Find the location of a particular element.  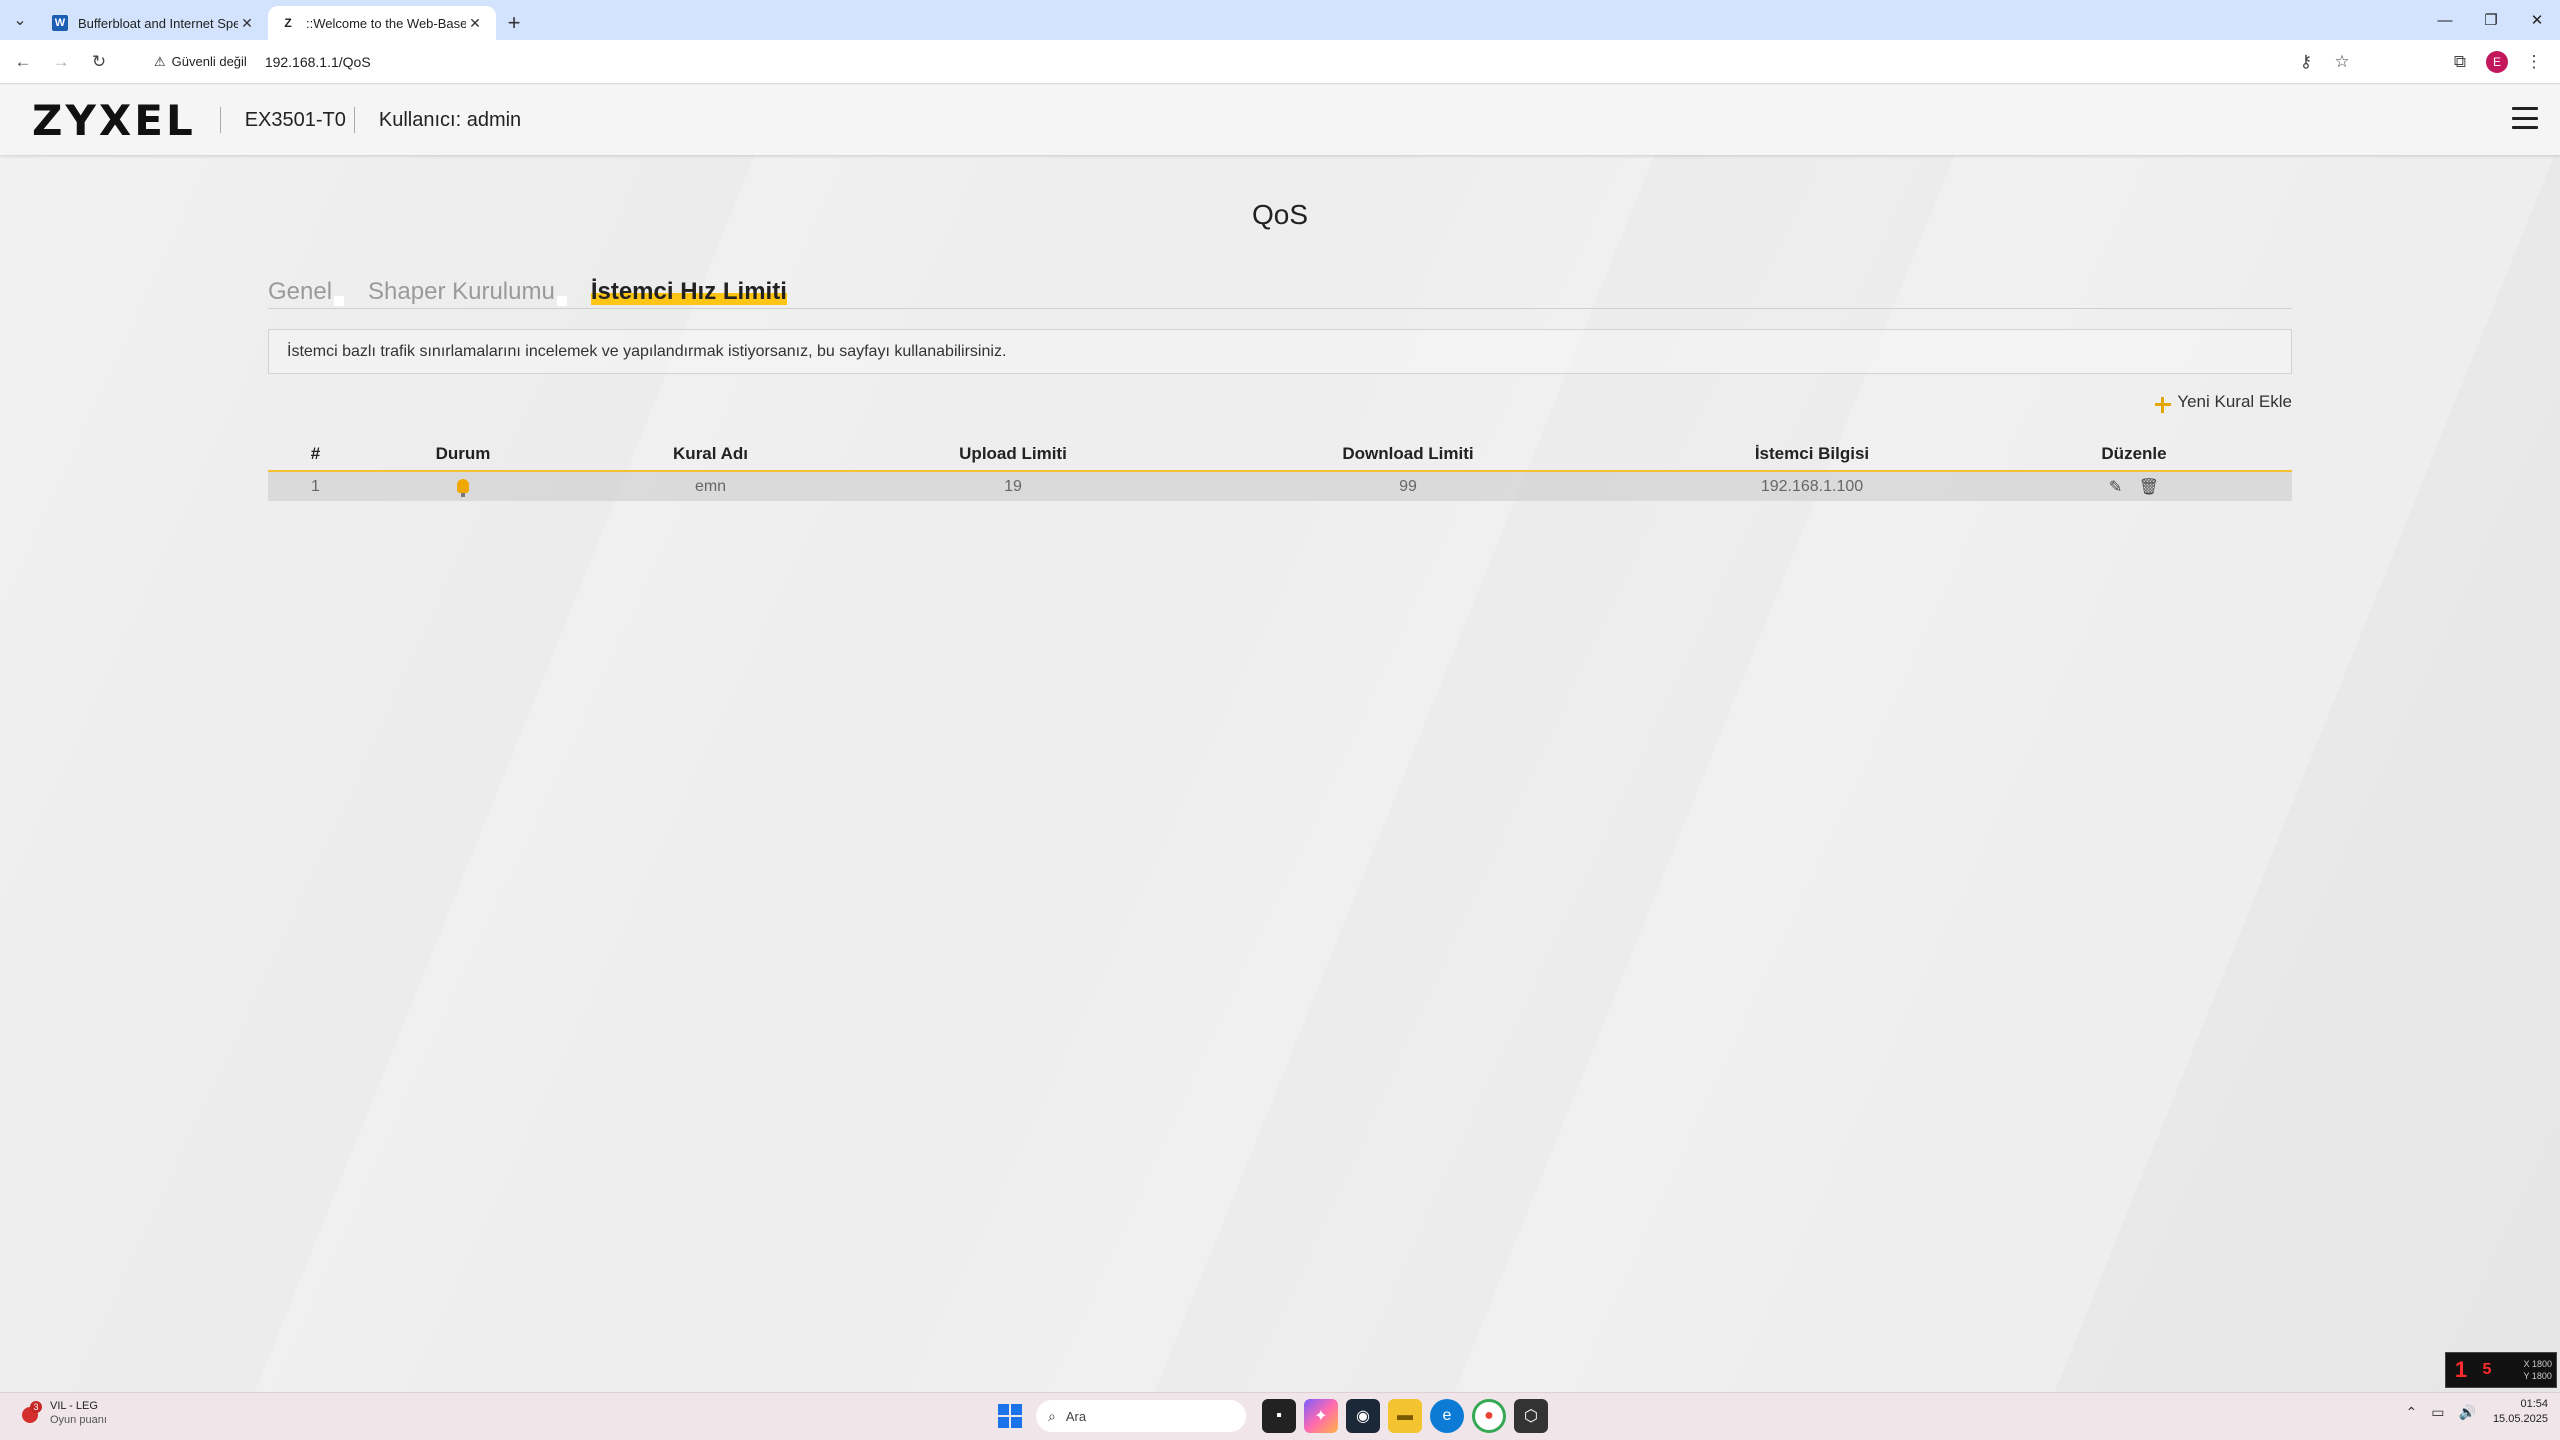

new-tab-button: + is located at coordinates (514, 23).